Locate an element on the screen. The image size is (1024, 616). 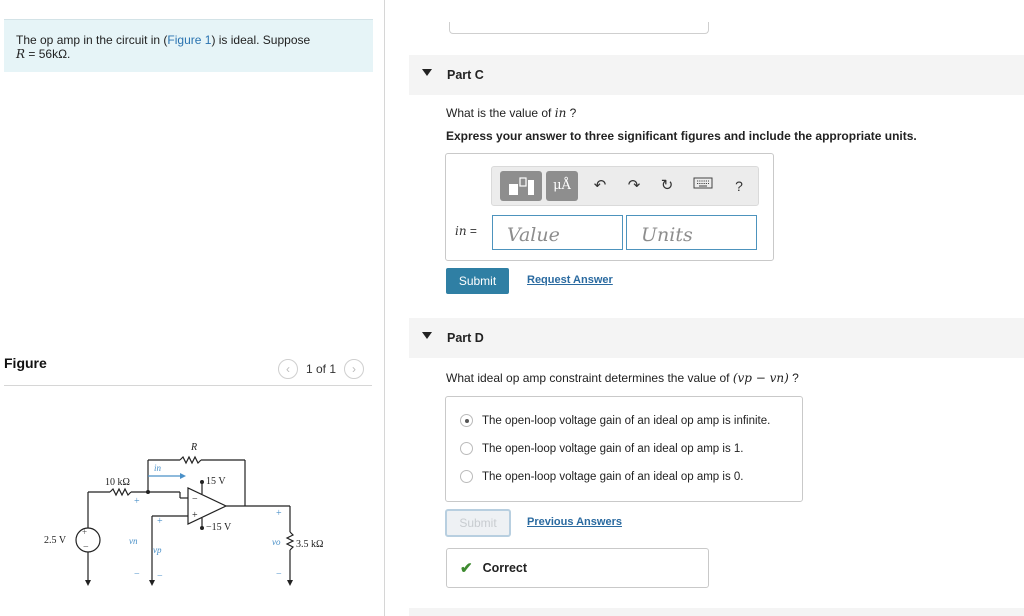
equation-label: in = is located at coordinates (466, 231).